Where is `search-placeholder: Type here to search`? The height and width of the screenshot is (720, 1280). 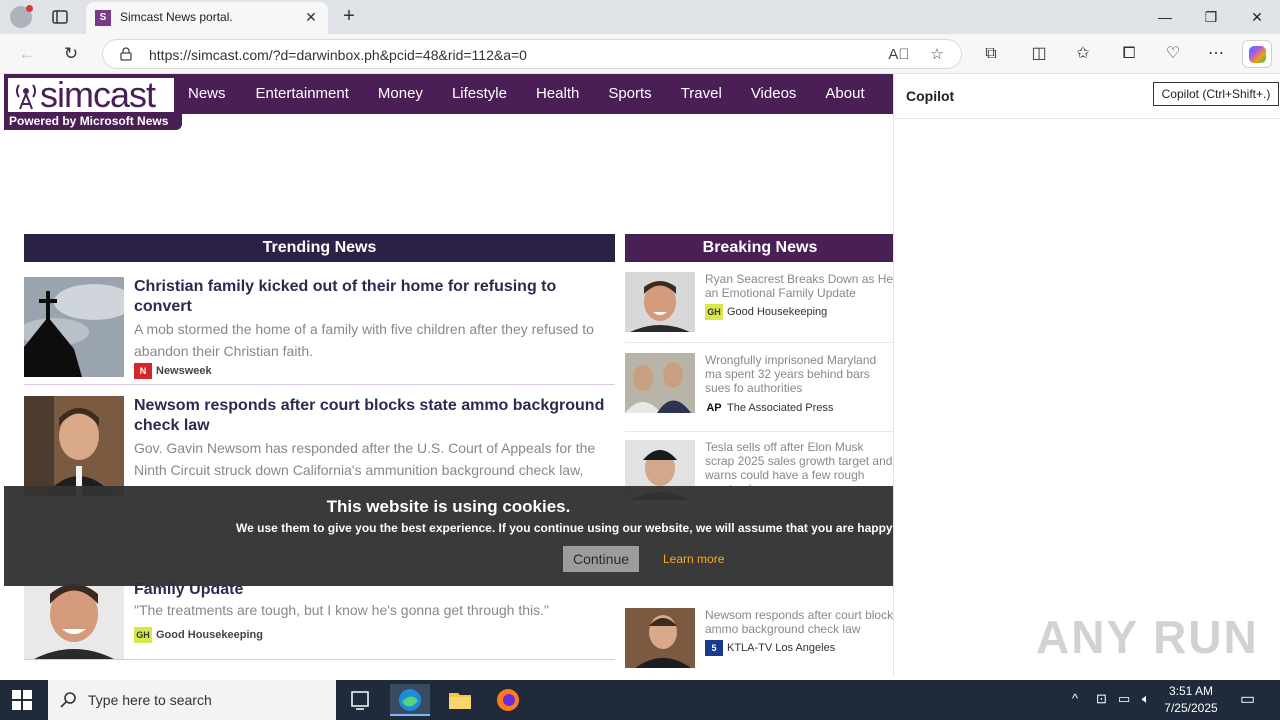 search-placeholder: Type here to search is located at coordinates (150, 700).